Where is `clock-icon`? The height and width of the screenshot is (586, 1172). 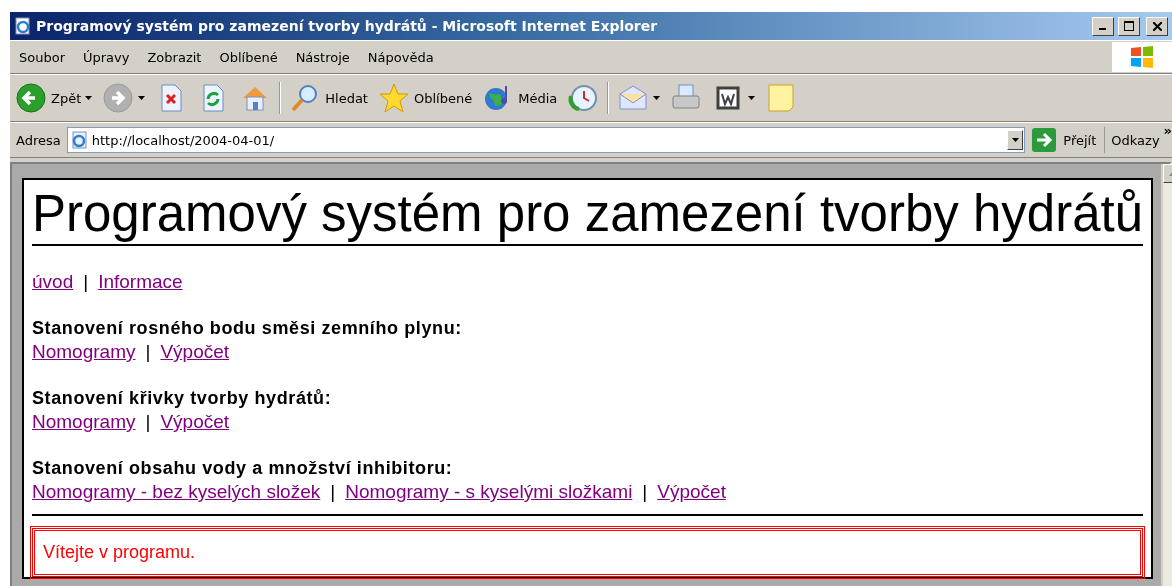 clock-icon is located at coordinates (583, 98).